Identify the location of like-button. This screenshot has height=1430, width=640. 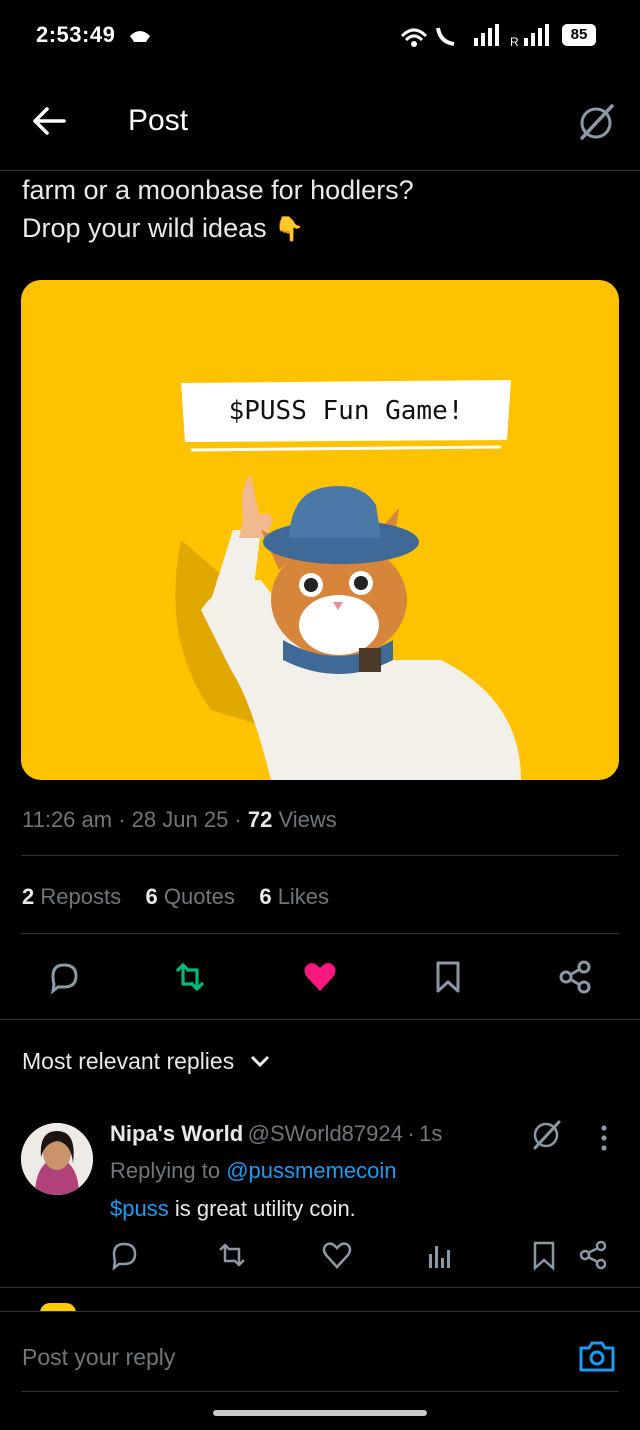
(320, 977).